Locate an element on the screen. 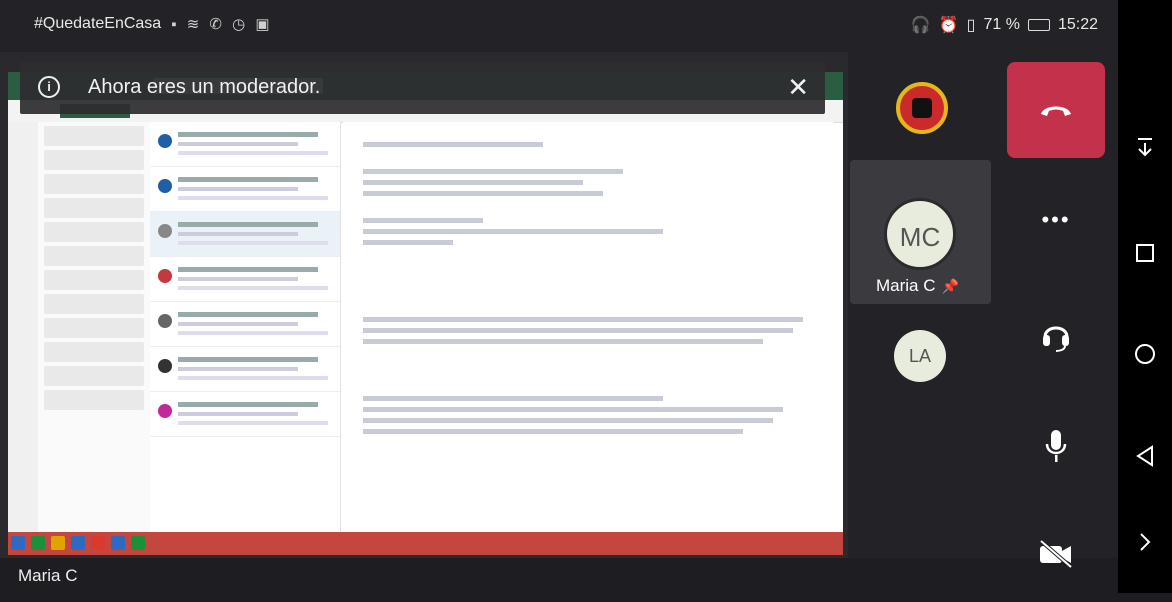 The height and width of the screenshot is (602, 1172). participants-panel: MC Maria C 📌 is located at coordinates (920, 305).